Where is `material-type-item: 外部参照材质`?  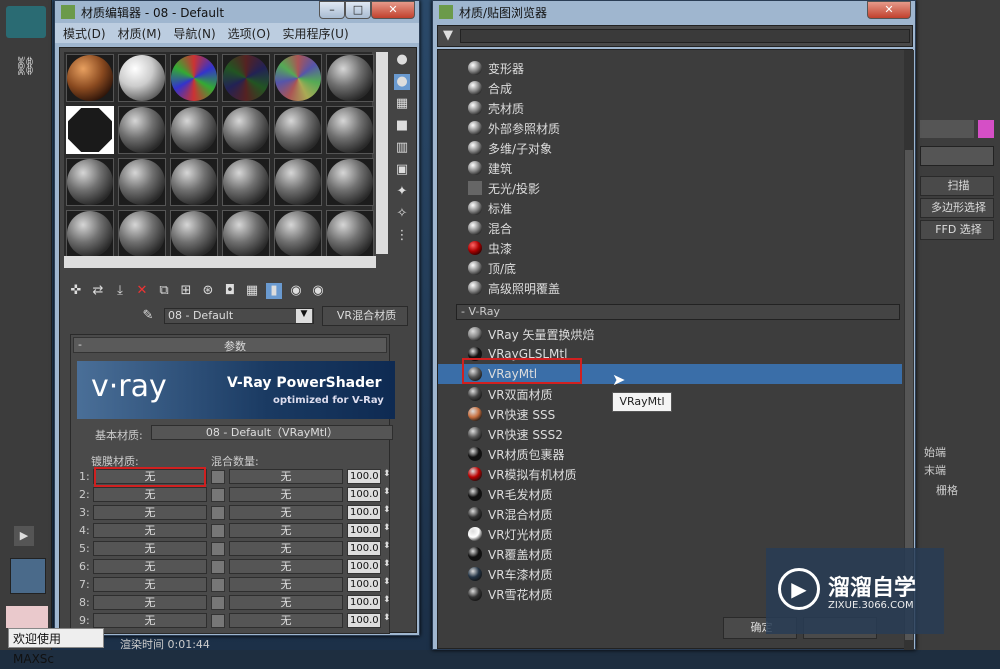 material-type-item: 外部参照材质 is located at coordinates (670, 128).